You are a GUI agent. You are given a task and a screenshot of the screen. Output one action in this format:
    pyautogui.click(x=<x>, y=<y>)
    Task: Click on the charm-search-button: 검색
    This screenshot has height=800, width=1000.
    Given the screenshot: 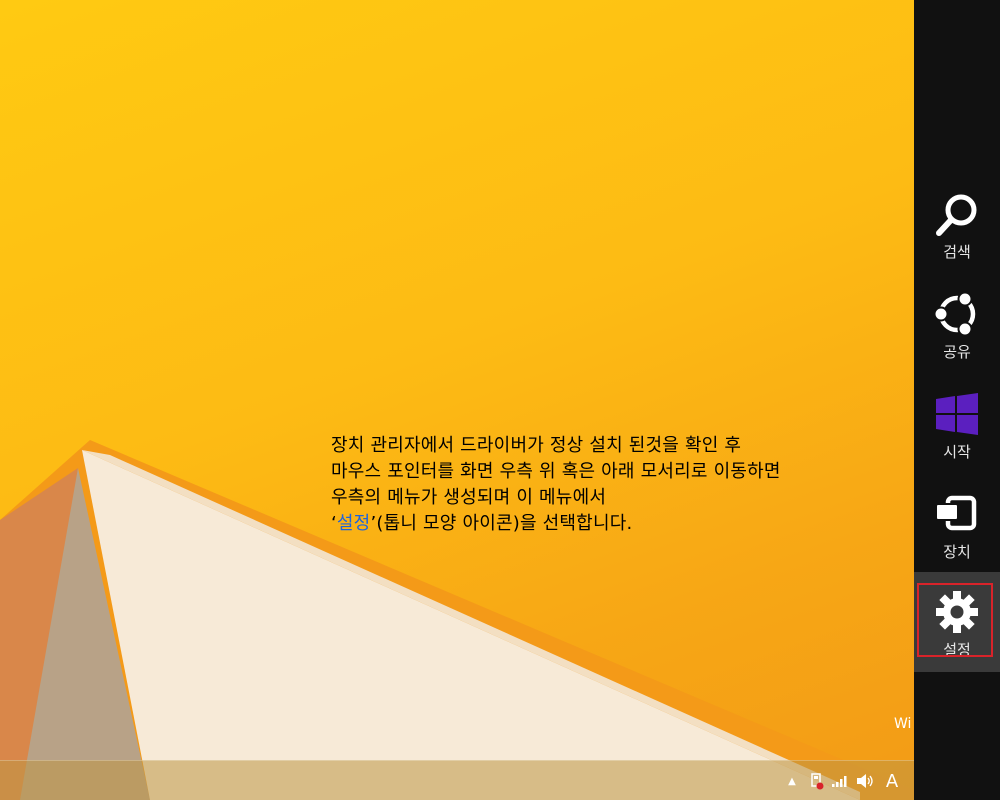 What is the action you would take?
    pyautogui.click(x=957, y=230)
    